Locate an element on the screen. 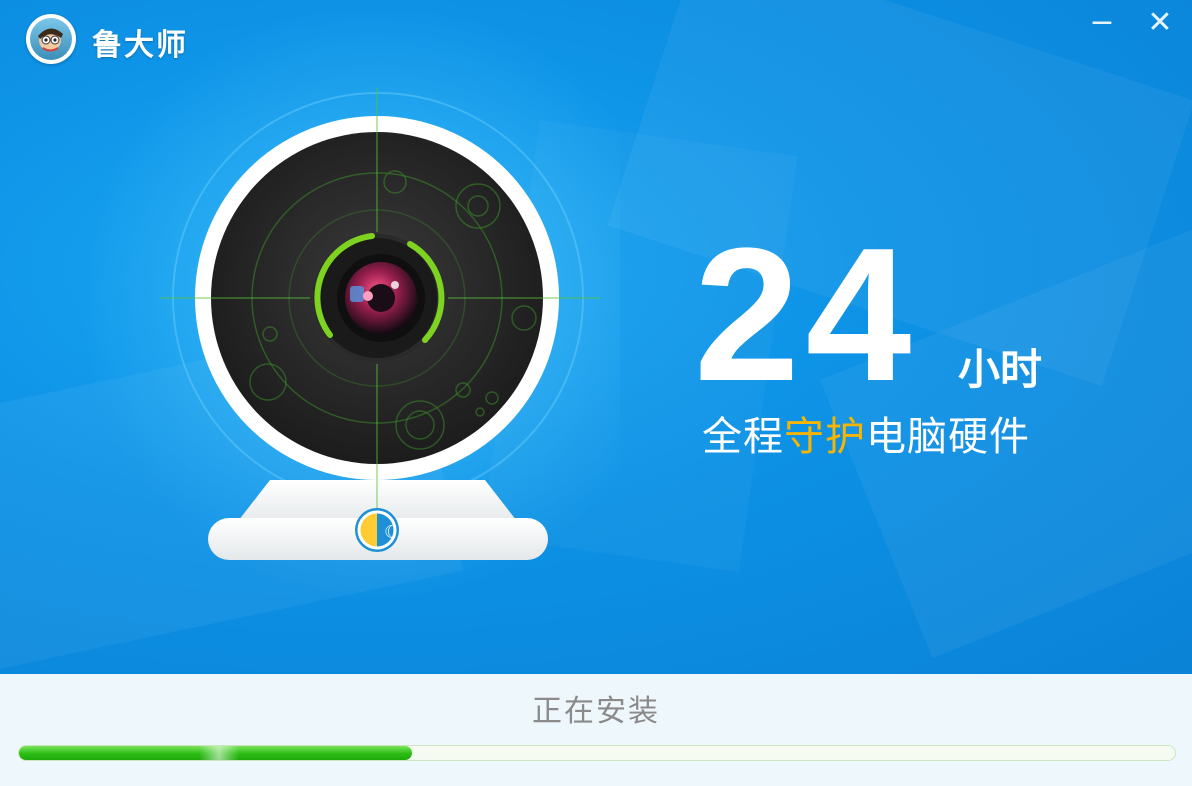  install-progress-bar is located at coordinates (597, 753).